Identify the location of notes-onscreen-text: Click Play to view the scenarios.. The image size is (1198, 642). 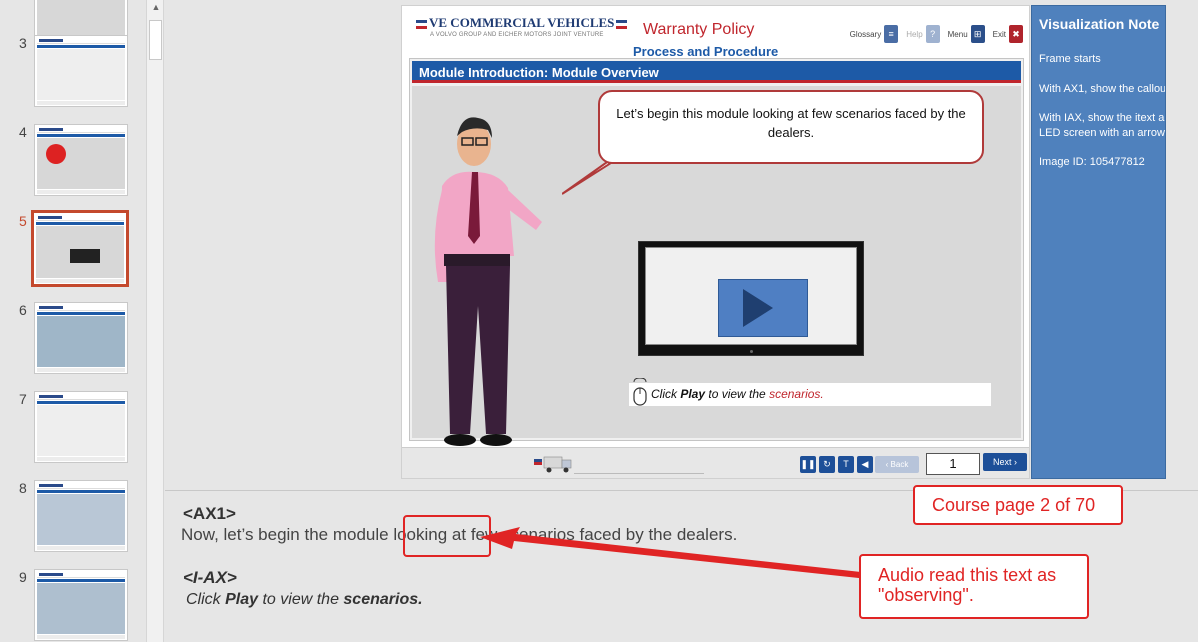
(304, 599).